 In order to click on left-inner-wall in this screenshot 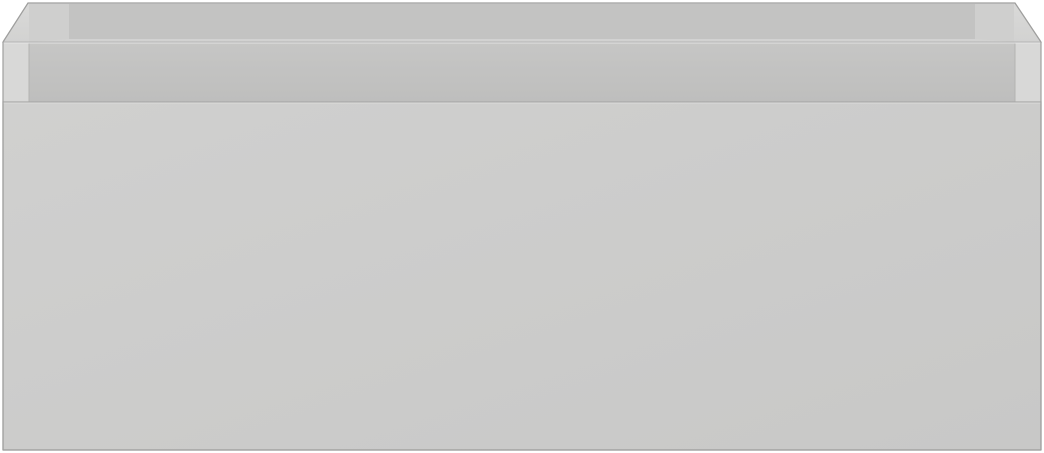, I will do `click(49, 23)`.